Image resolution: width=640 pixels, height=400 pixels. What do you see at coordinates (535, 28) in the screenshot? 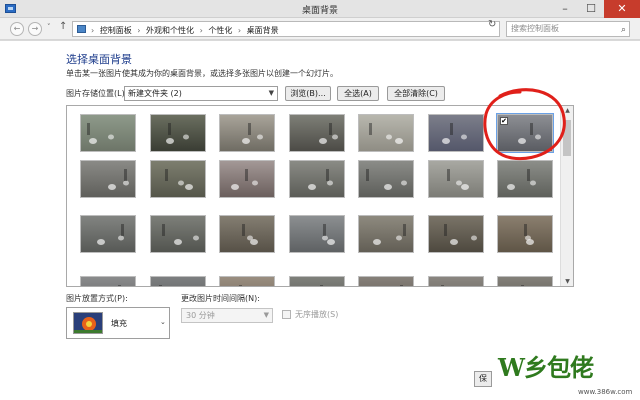
I see `search-placeholder: 搜索控制面板` at bounding box center [535, 28].